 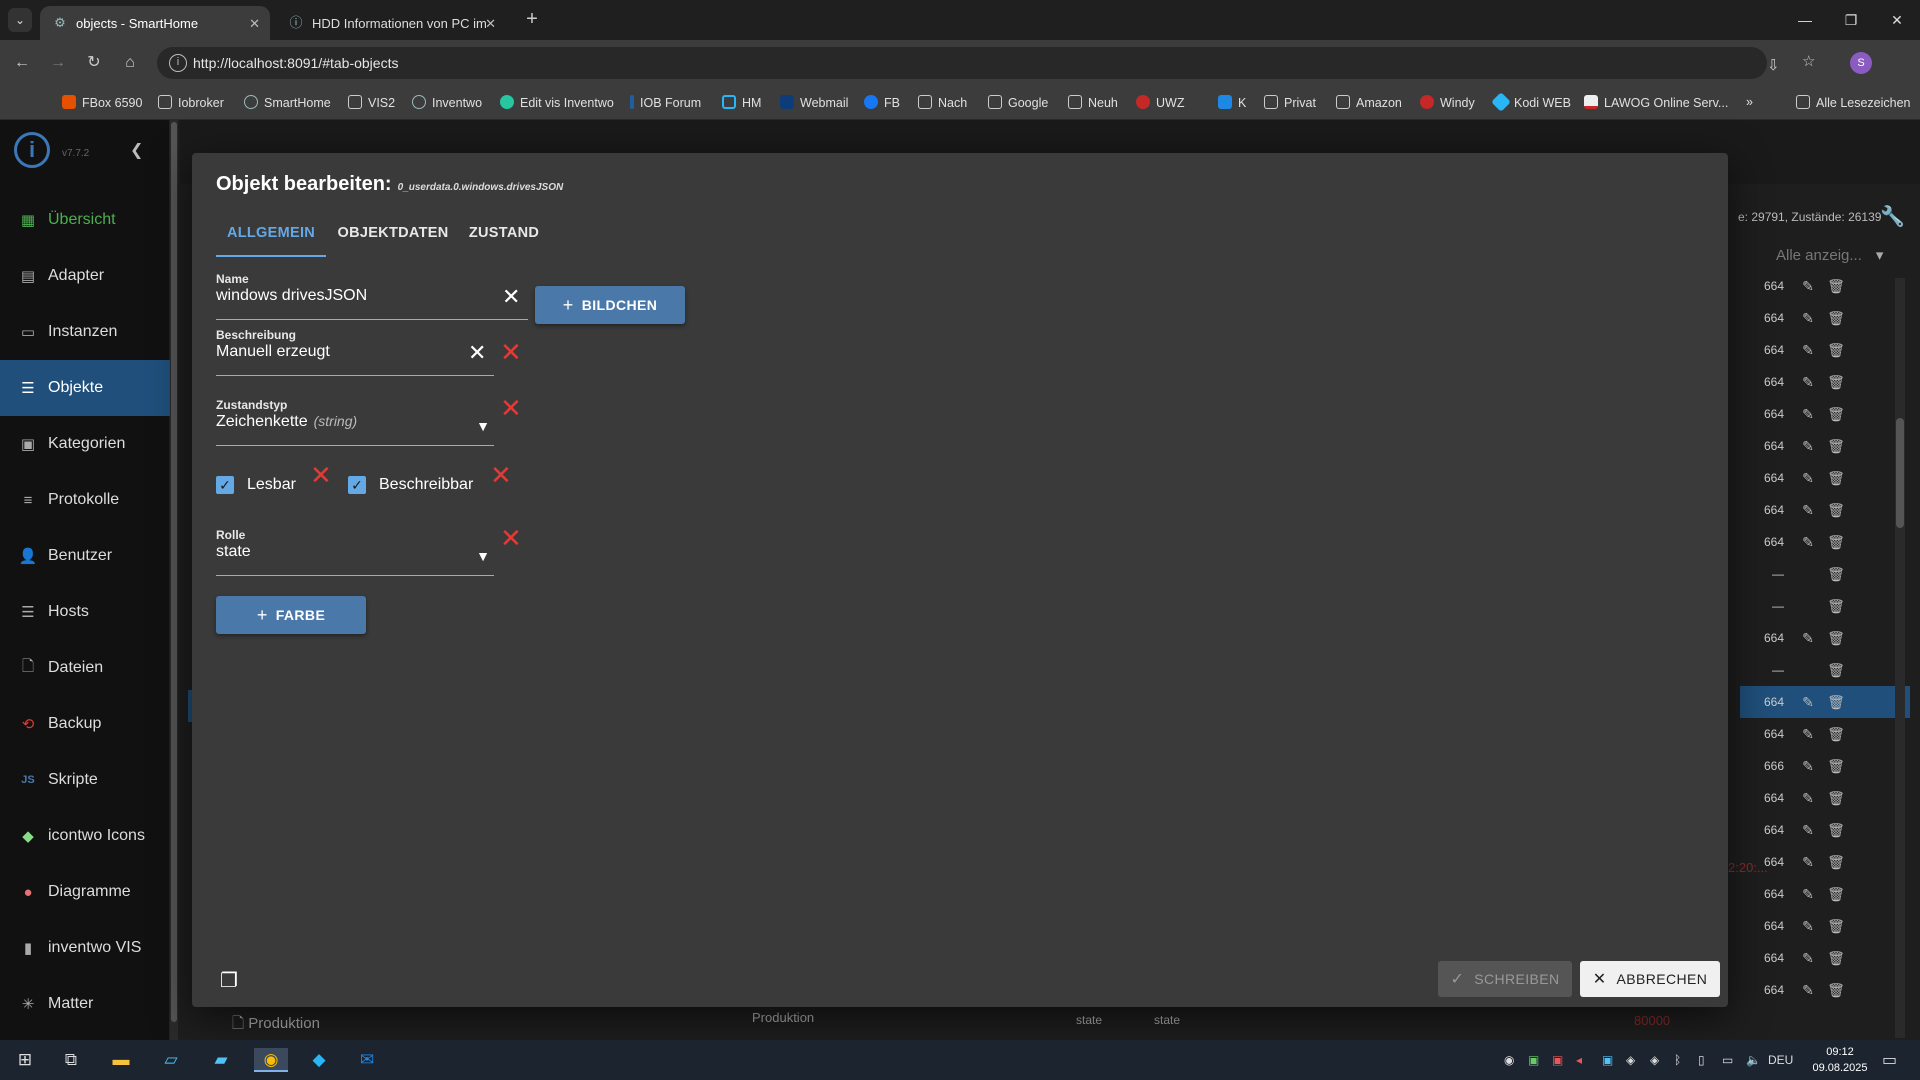 What do you see at coordinates (1369, 102) in the screenshot?
I see `bookmark-item: Amazon` at bounding box center [1369, 102].